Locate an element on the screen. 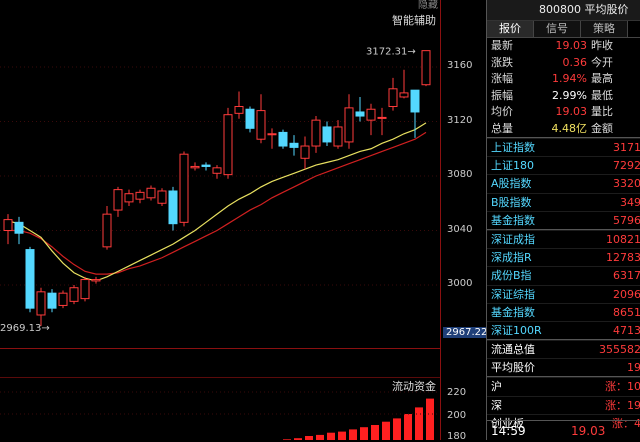  quote-key2: 昨收 is located at coordinates (602, 45).